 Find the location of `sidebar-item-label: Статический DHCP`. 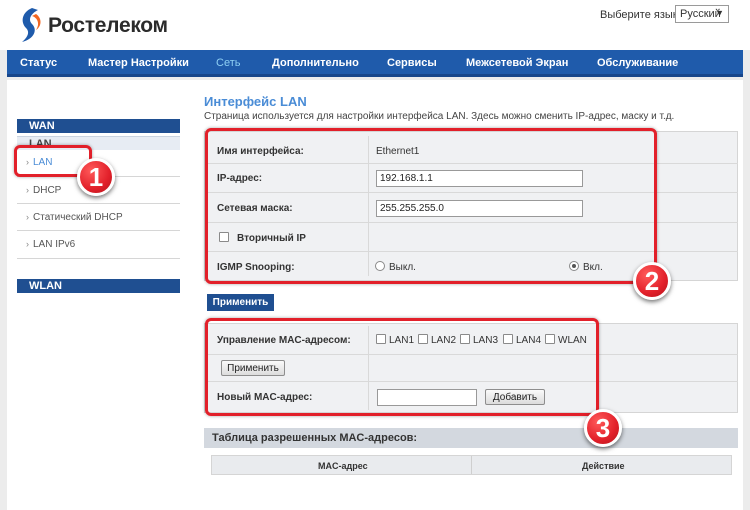

sidebar-item-label: Статический DHCP is located at coordinates (78, 217).